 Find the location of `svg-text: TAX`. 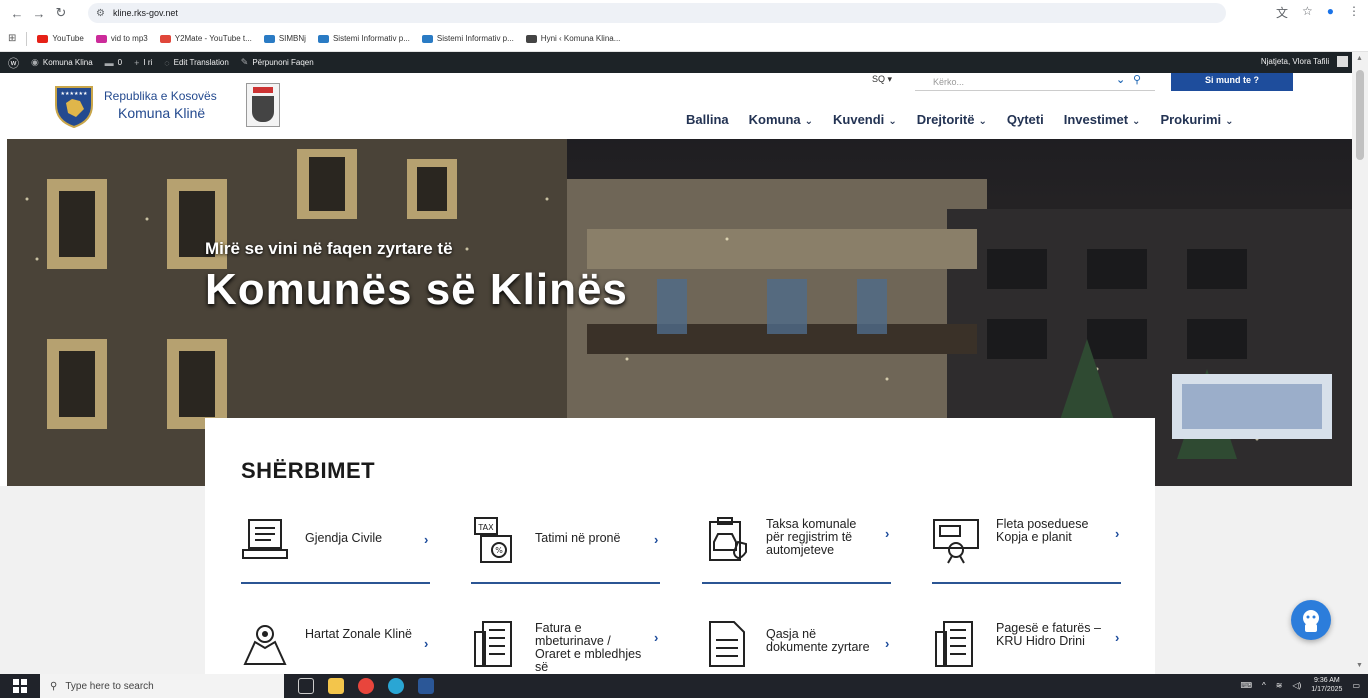

svg-text: TAX is located at coordinates (485, 527).